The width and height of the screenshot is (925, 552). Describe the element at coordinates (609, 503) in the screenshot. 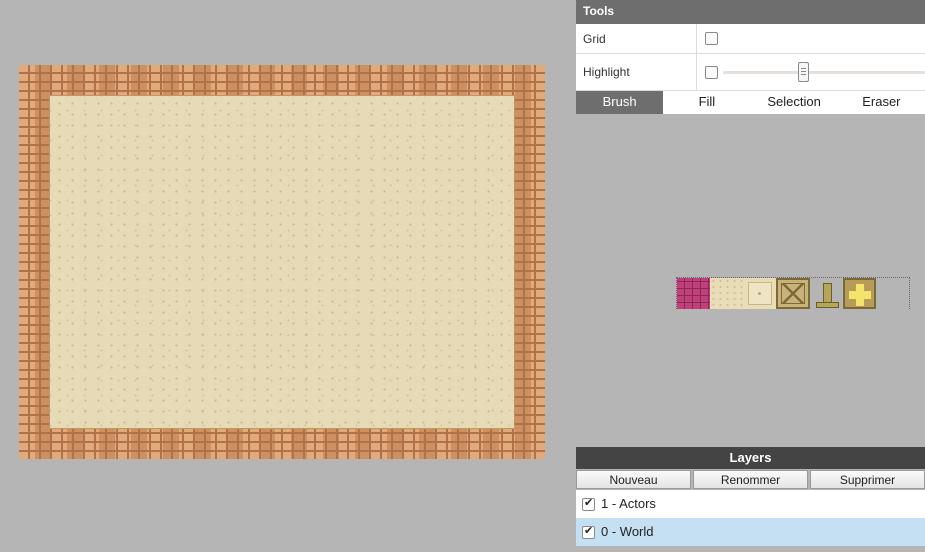

I see `layer-index: 1 -` at that location.